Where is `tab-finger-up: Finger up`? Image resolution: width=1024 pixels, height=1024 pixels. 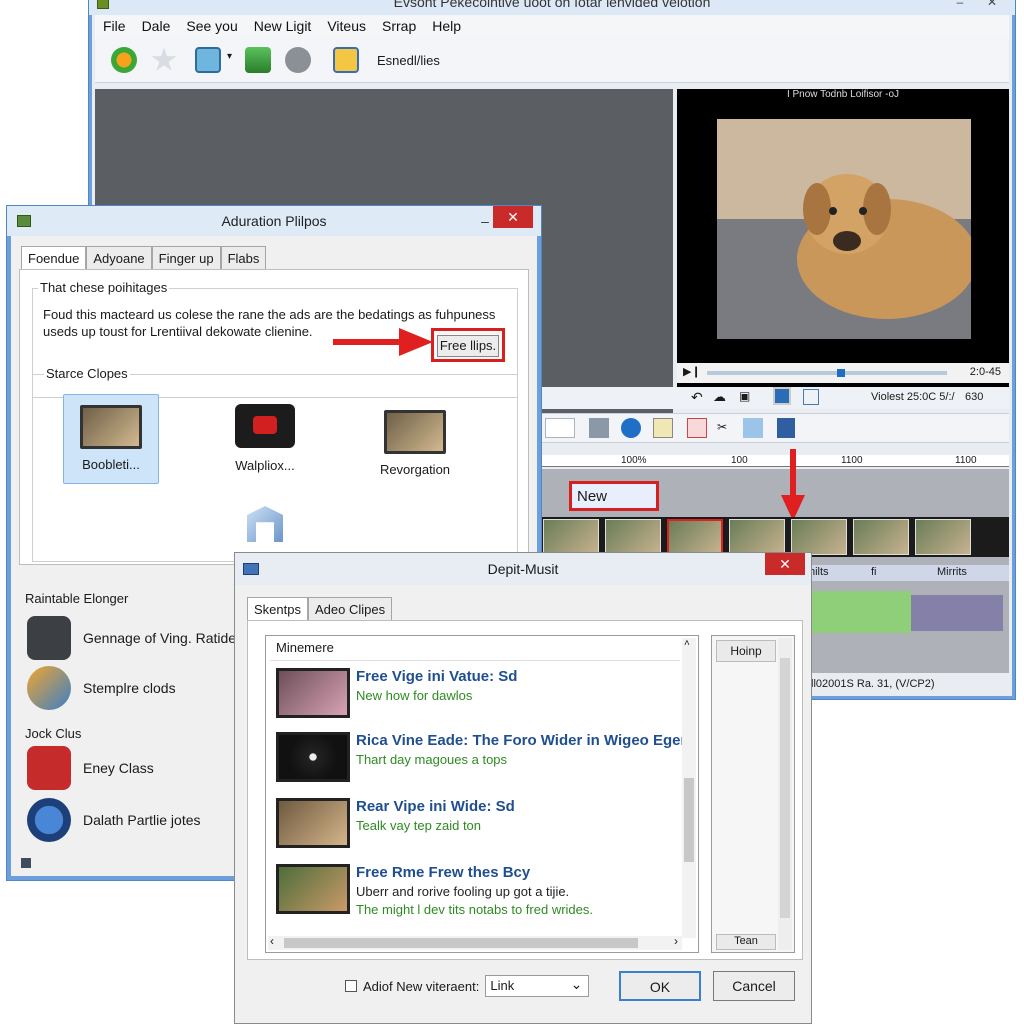
tab-finger-up: Finger up is located at coordinates (186, 258).